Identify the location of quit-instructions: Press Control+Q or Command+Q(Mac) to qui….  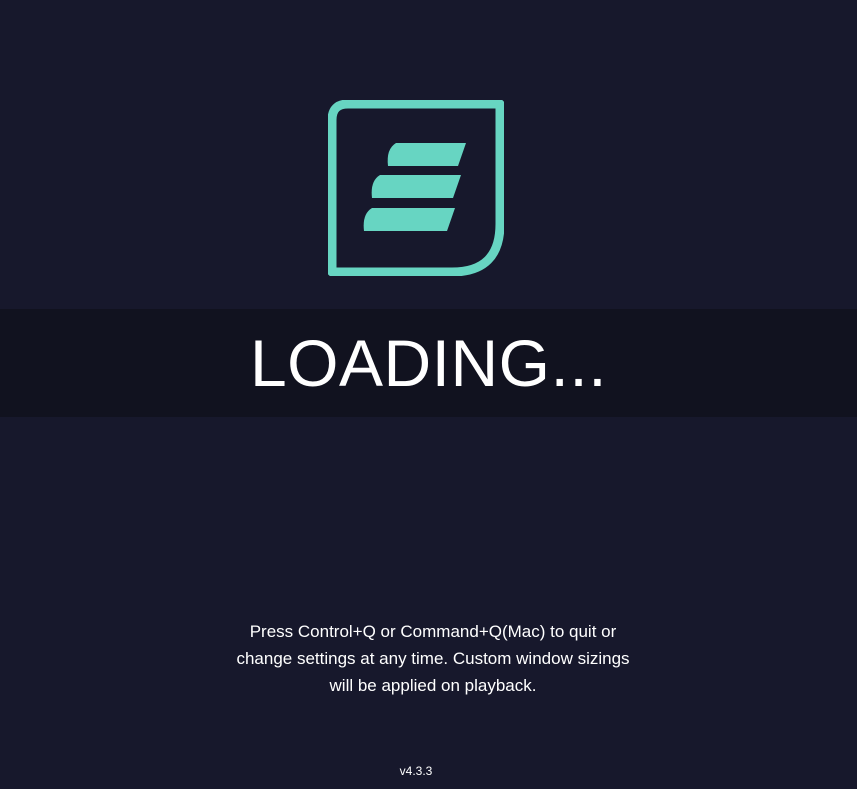
(433, 658).